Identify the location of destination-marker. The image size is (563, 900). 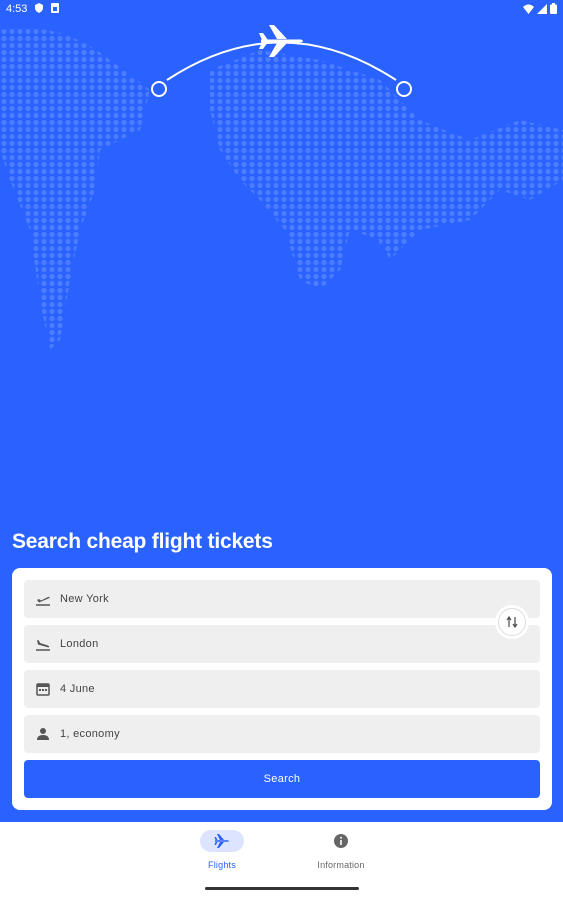
(404, 89).